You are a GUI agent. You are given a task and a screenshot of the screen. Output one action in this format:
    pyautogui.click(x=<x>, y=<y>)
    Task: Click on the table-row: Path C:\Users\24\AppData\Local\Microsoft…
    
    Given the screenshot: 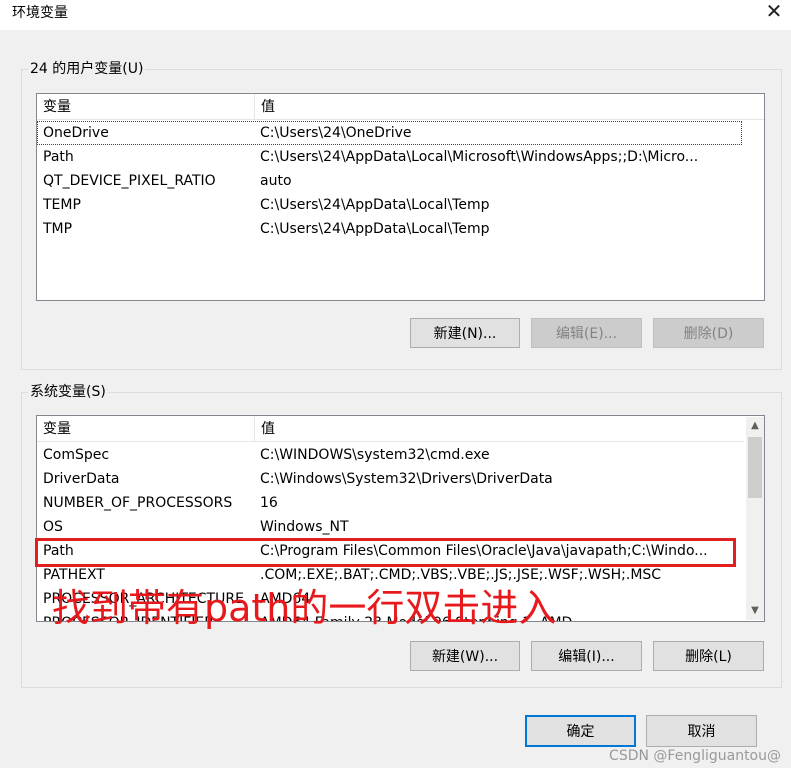 What is the action you would take?
    pyautogui.click(x=389, y=157)
    